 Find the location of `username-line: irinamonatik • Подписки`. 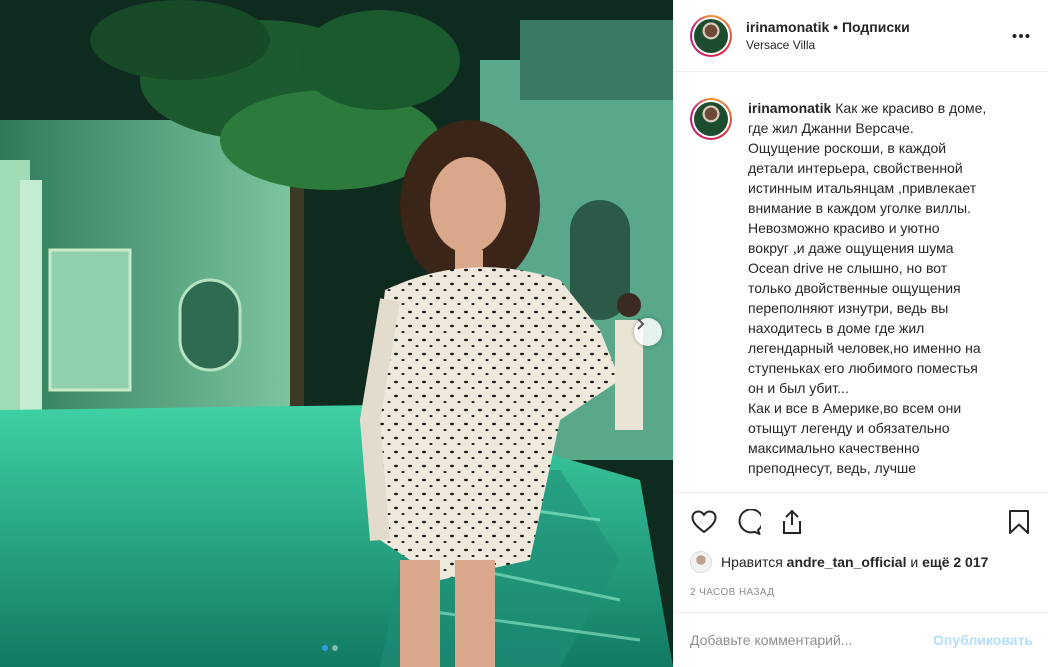

username-line: irinamonatik • Подписки is located at coordinates (828, 27).